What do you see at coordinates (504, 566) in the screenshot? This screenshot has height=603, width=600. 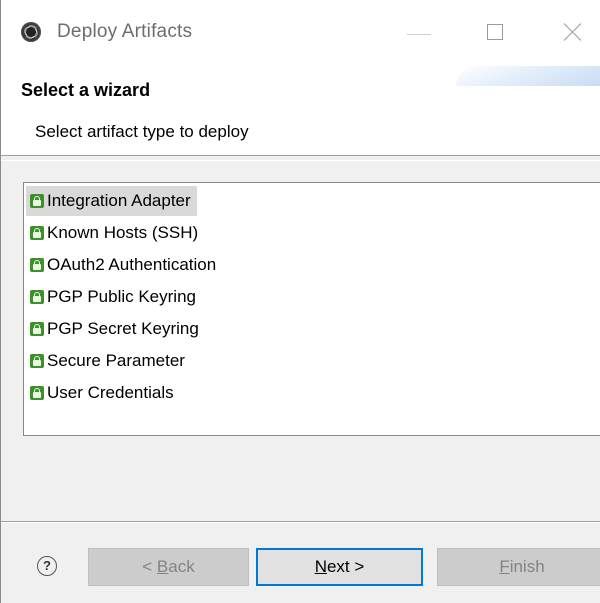 I see `finish-button-mnemonic: F` at bounding box center [504, 566].